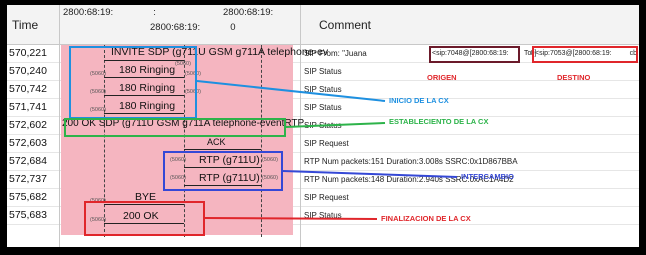 This screenshot has width=646, height=255. I want to click on intercambio-label: INTERCAMBIO, so click(487, 176).